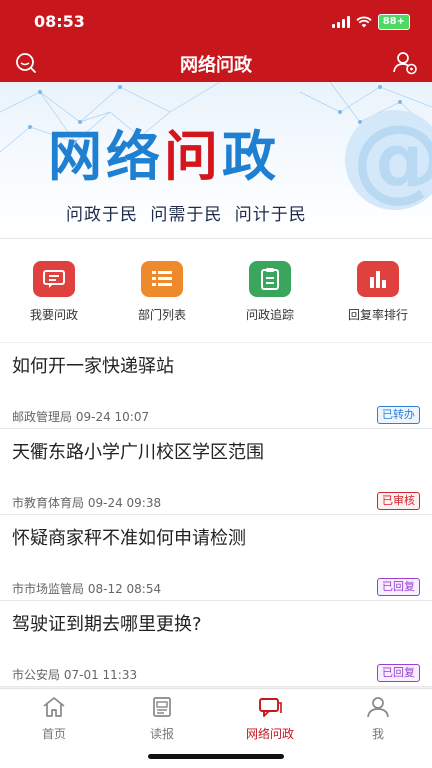  I want to click on menu-reply-ranking: 回复率排行, so click(378, 290).